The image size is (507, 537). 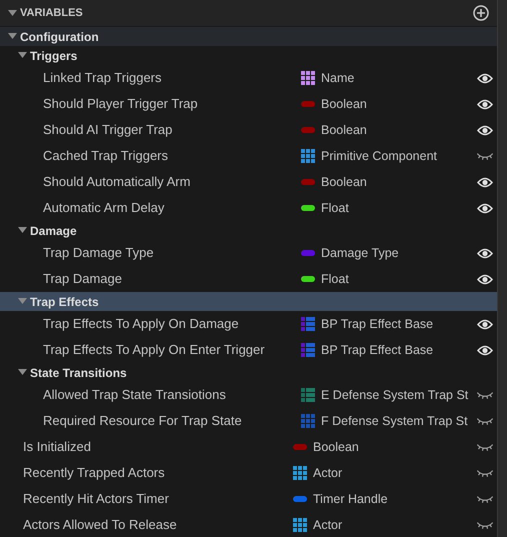 I want to click on variable-row: Should Player Trigger Trap Boolean, so click(x=248, y=104).